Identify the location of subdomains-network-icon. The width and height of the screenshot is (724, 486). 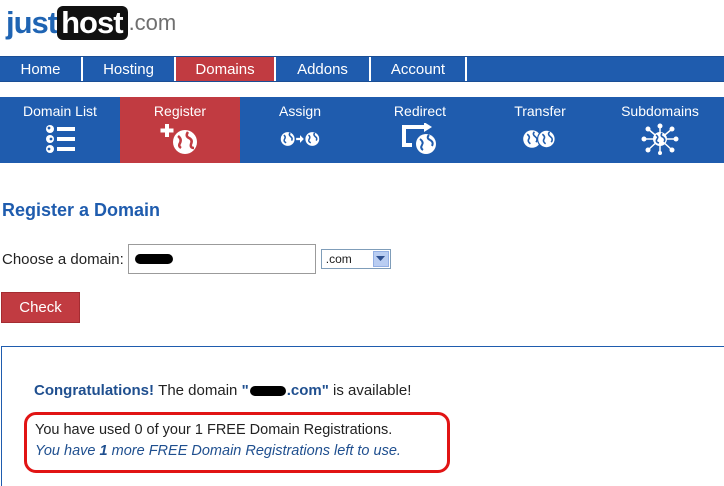
(660, 139).